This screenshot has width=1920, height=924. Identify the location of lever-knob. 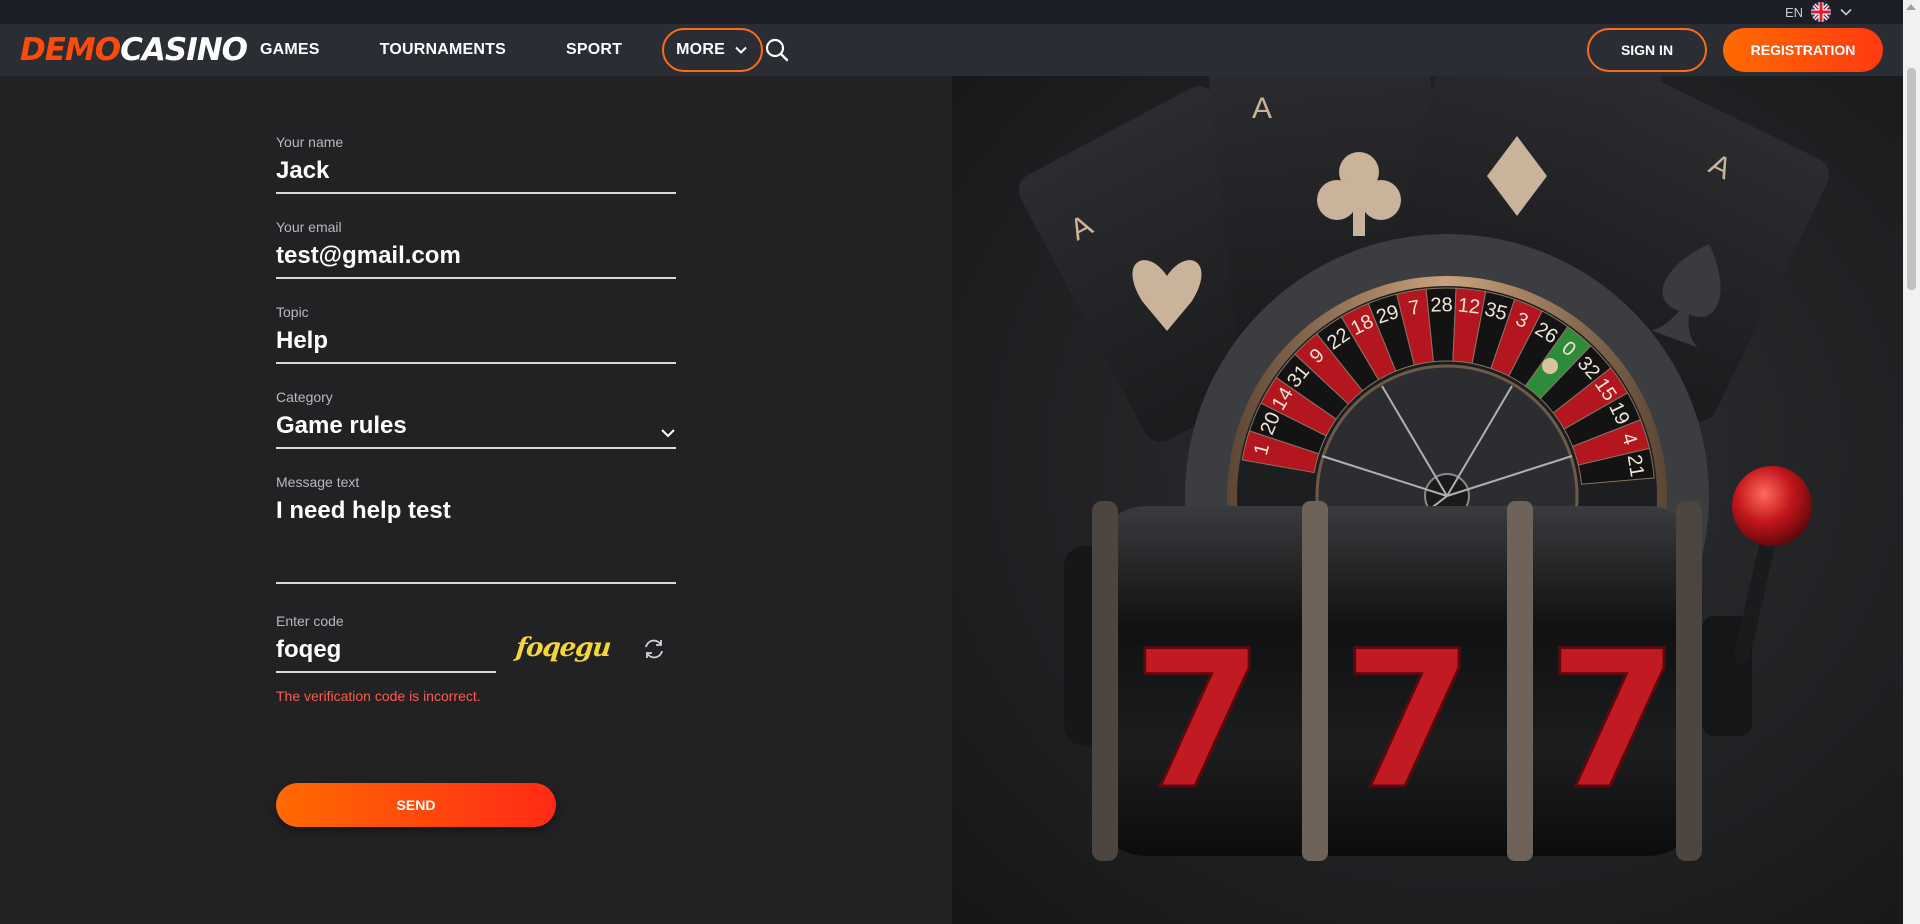
(1772, 506).